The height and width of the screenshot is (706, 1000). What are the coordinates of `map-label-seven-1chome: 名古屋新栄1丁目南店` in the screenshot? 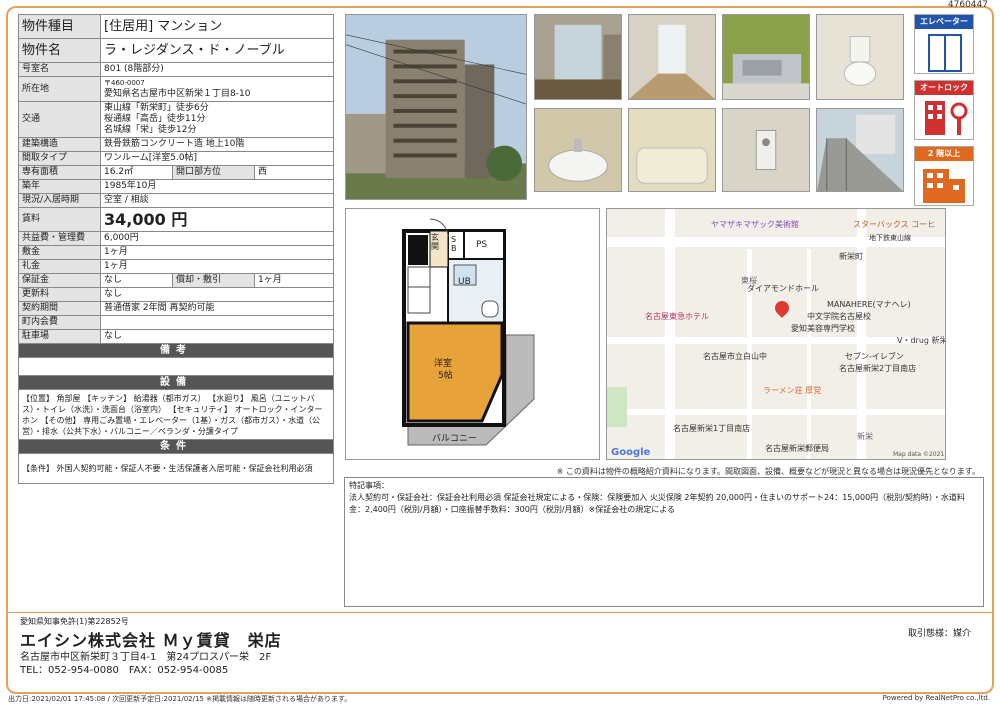 It's located at (712, 428).